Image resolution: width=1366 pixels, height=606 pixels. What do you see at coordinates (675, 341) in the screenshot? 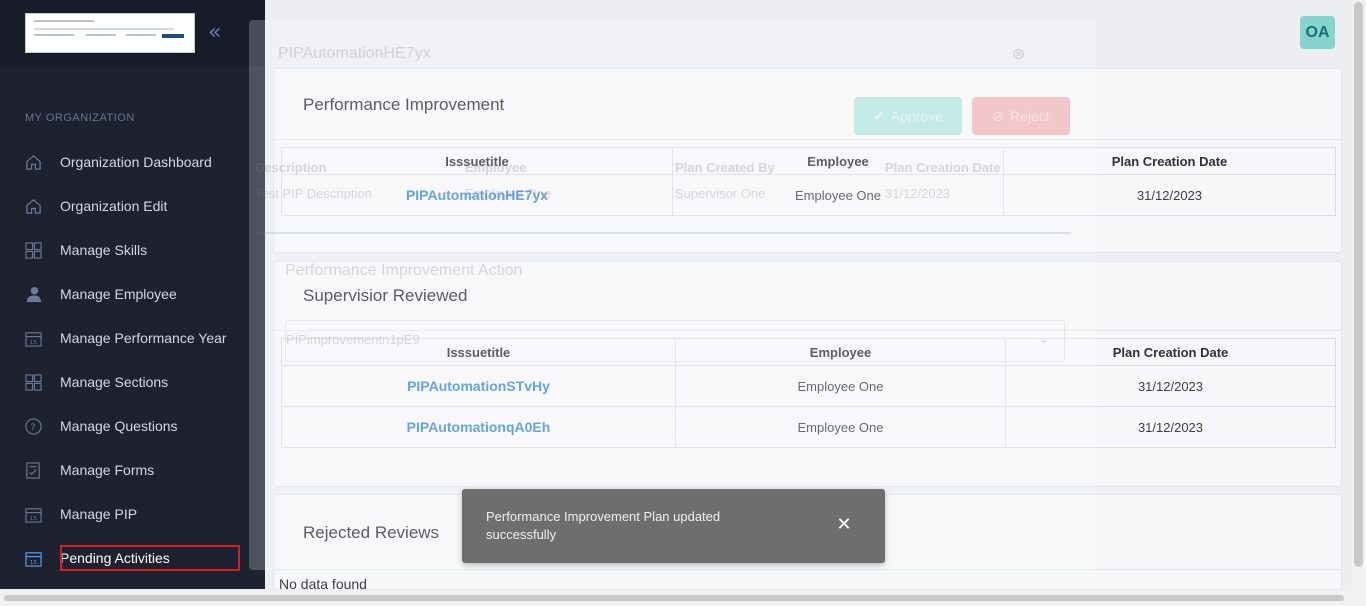
I see `action-select: PIPimprovementn1pE9 ⌄` at bounding box center [675, 341].